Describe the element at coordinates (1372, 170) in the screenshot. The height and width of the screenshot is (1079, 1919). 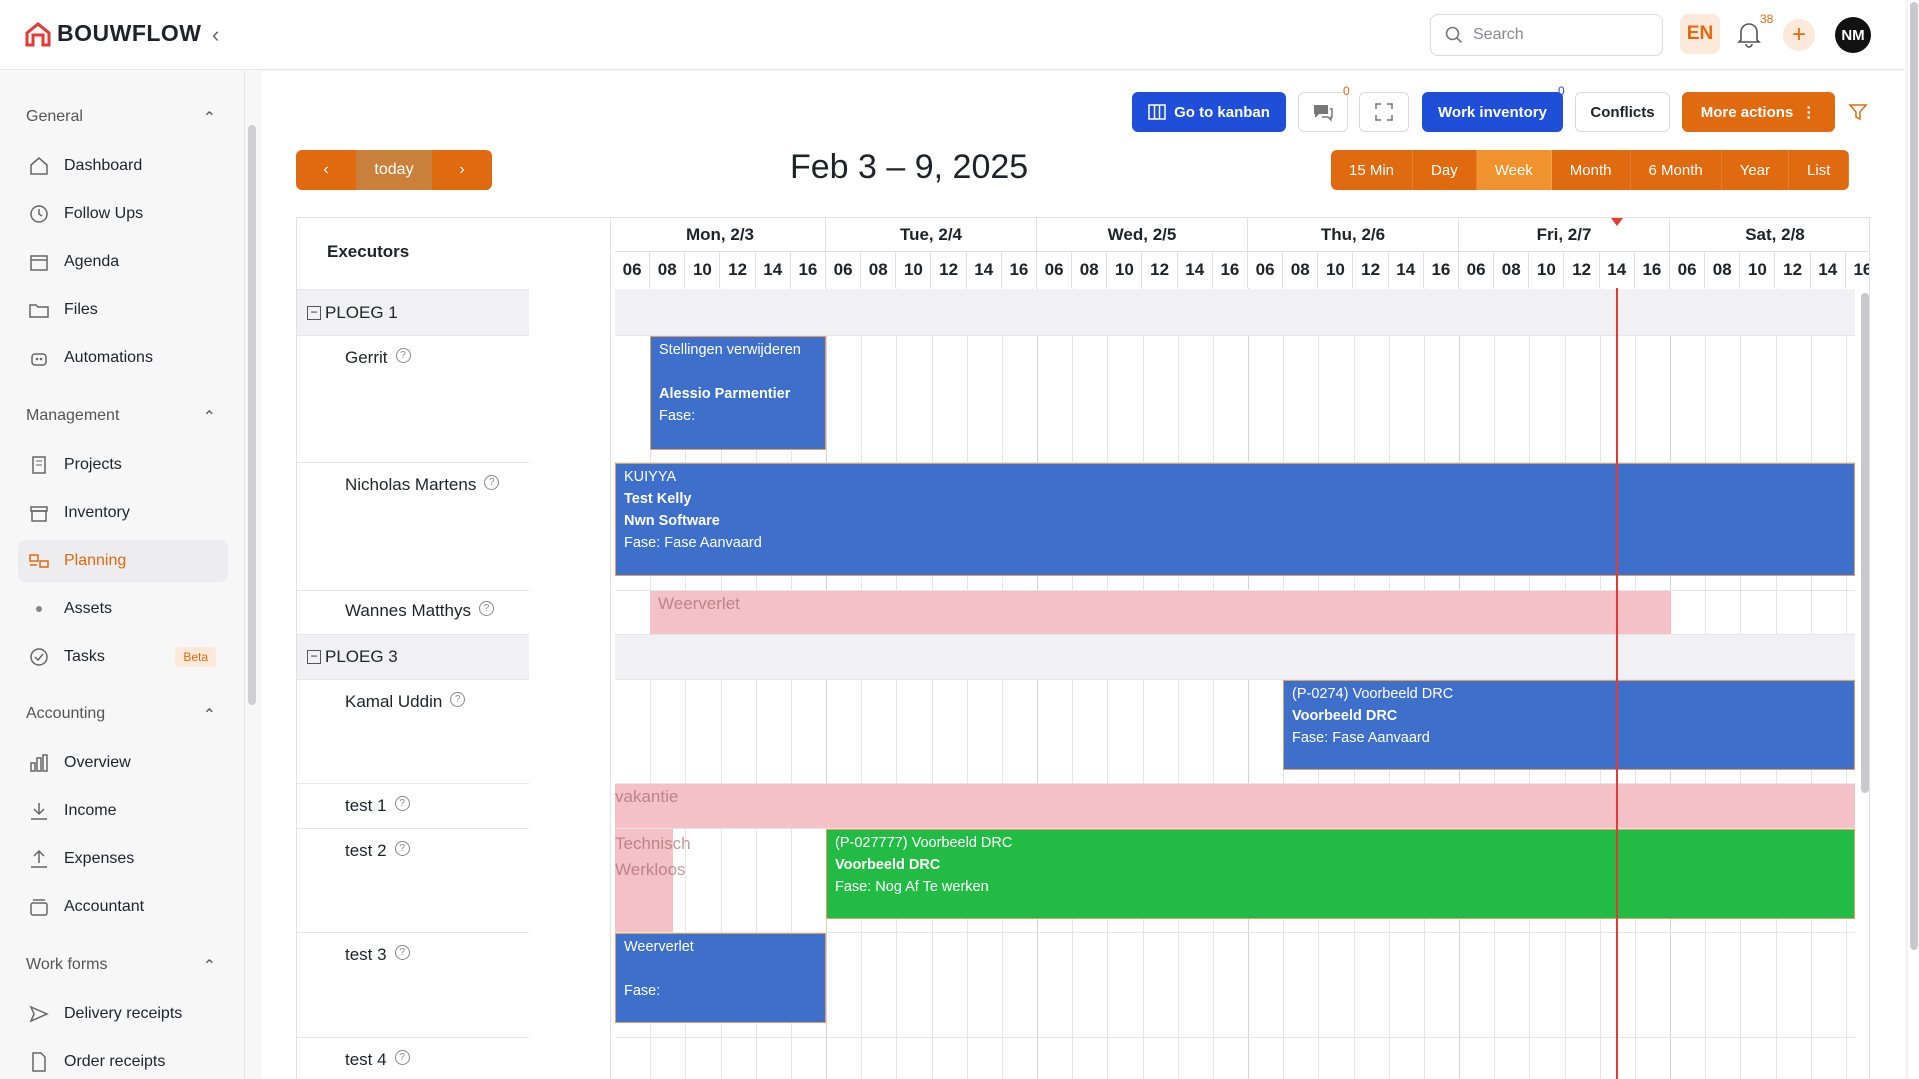
I see `view-15-min: 15 Min` at that location.